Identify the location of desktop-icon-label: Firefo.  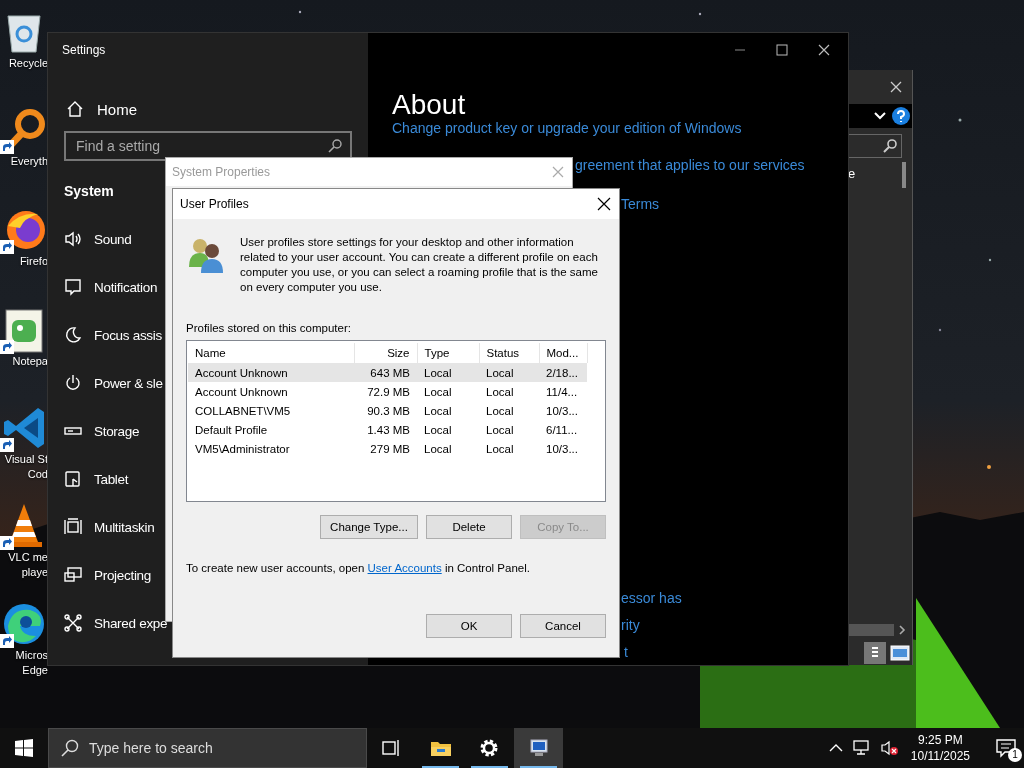
(33, 261).